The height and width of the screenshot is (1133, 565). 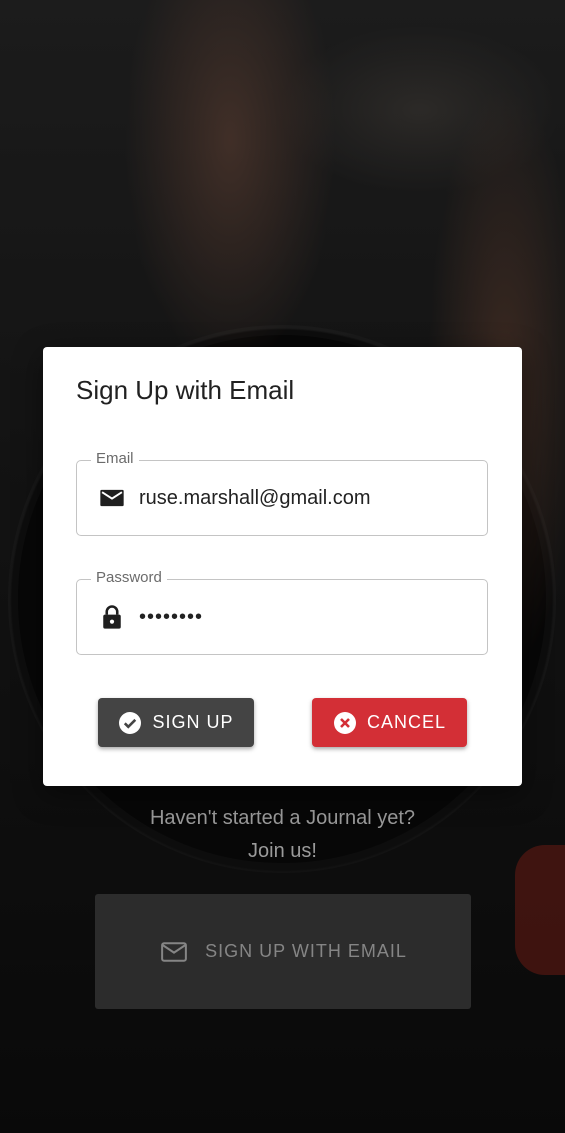 What do you see at coordinates (406, 722) in the screenshot?
I see `cancel-label: CANCEL` at bounding box center [406, 722].